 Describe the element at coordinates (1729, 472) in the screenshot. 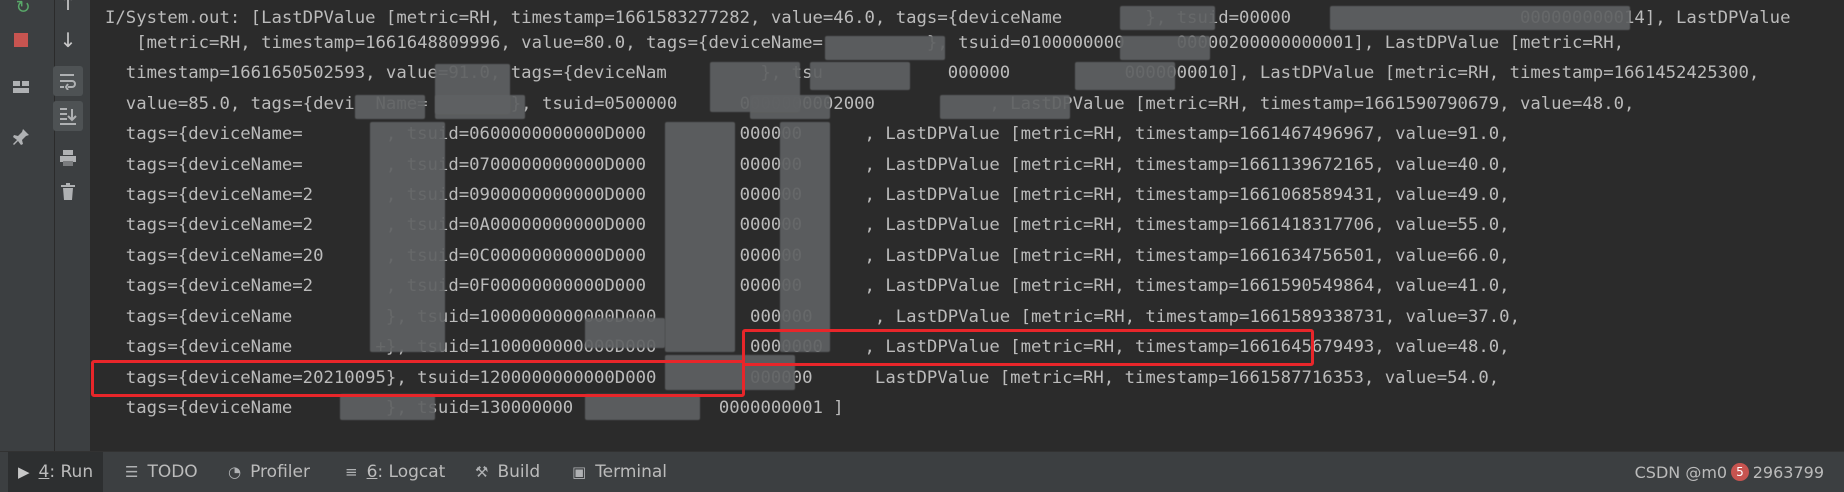

I see `csdn-watermark: CSDN @m0 5 2963799` at that location.